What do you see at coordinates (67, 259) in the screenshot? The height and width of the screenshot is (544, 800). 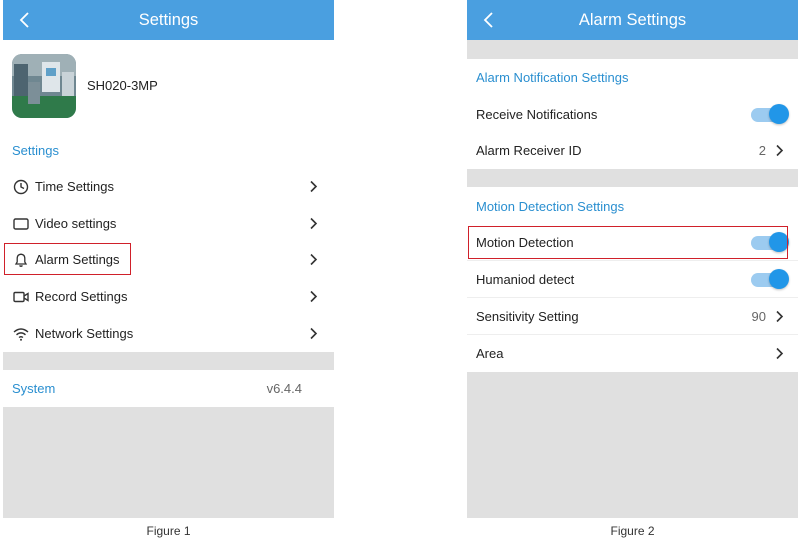 I see `alarm-settings-highlight` at bounding box center [67, 259].